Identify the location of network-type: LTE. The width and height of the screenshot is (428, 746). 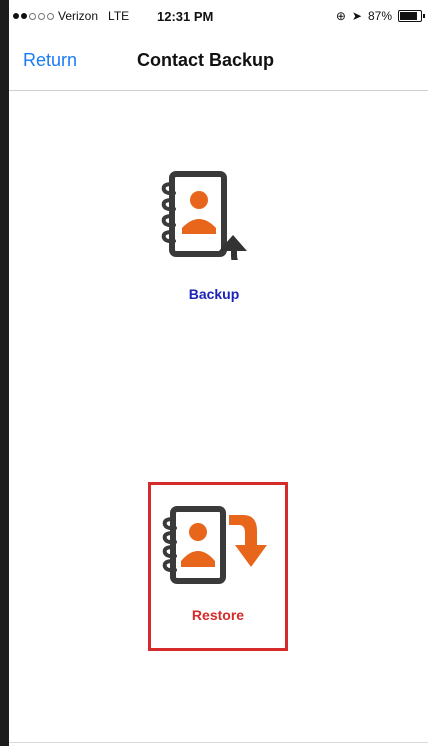
(119, 16).